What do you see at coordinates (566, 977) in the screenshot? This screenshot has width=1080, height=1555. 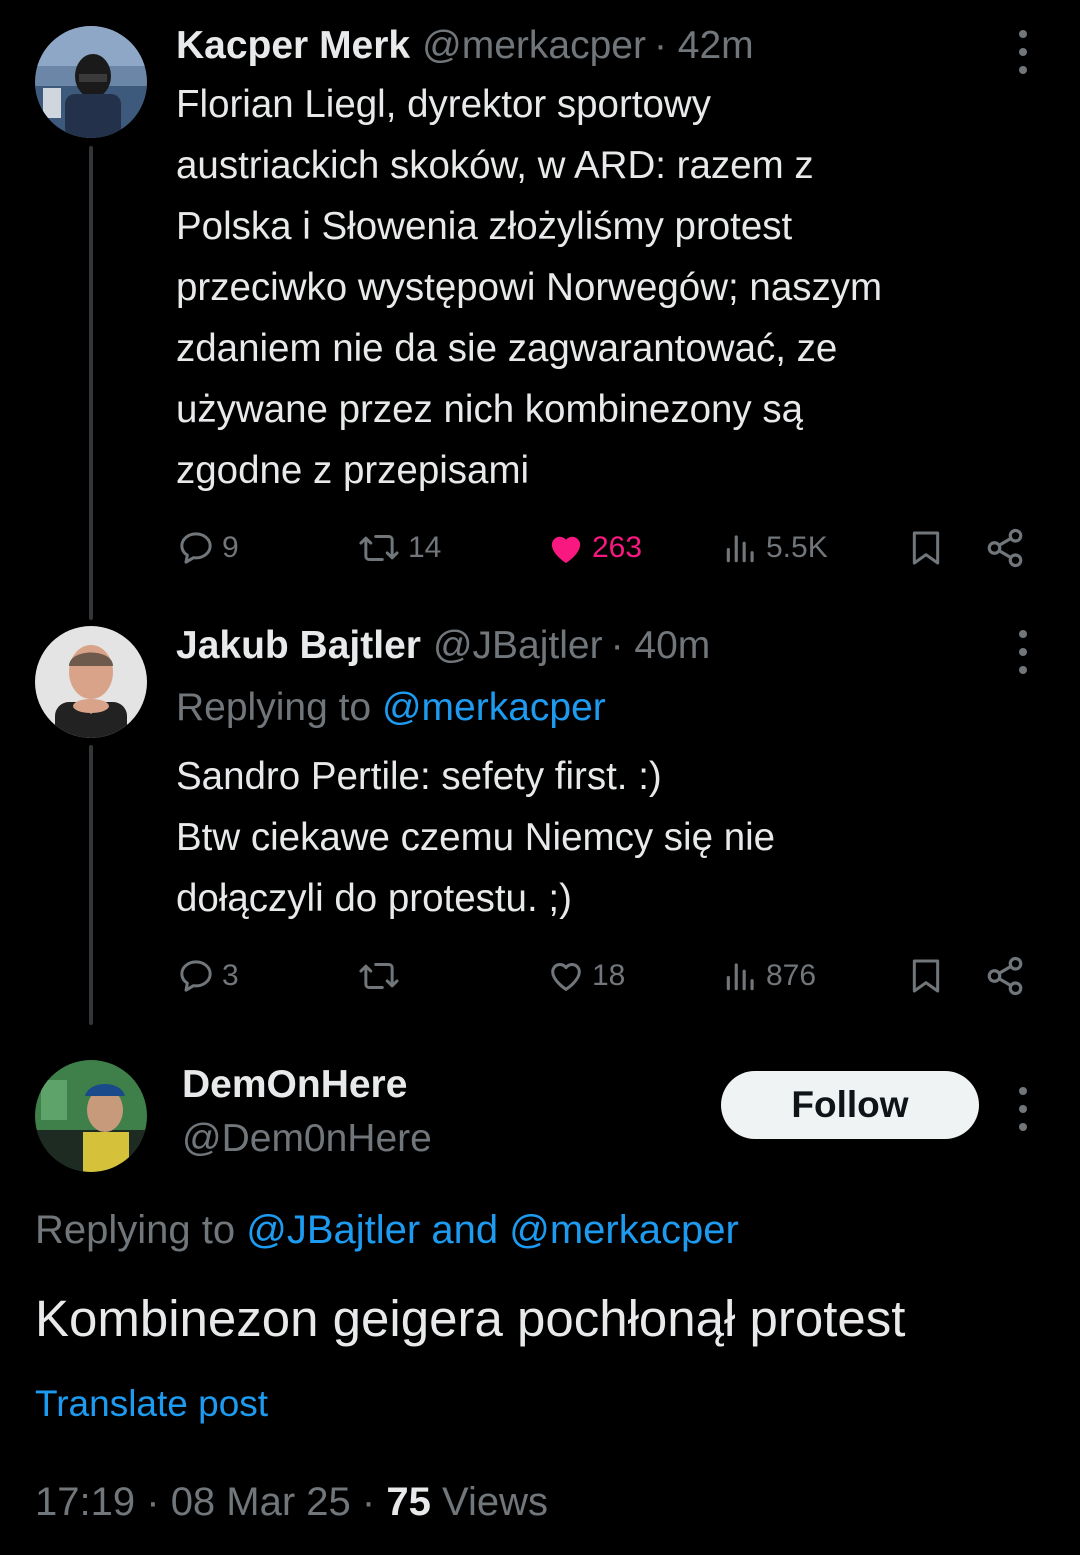 I see `heart-icon` at bounding box center [566, 977].